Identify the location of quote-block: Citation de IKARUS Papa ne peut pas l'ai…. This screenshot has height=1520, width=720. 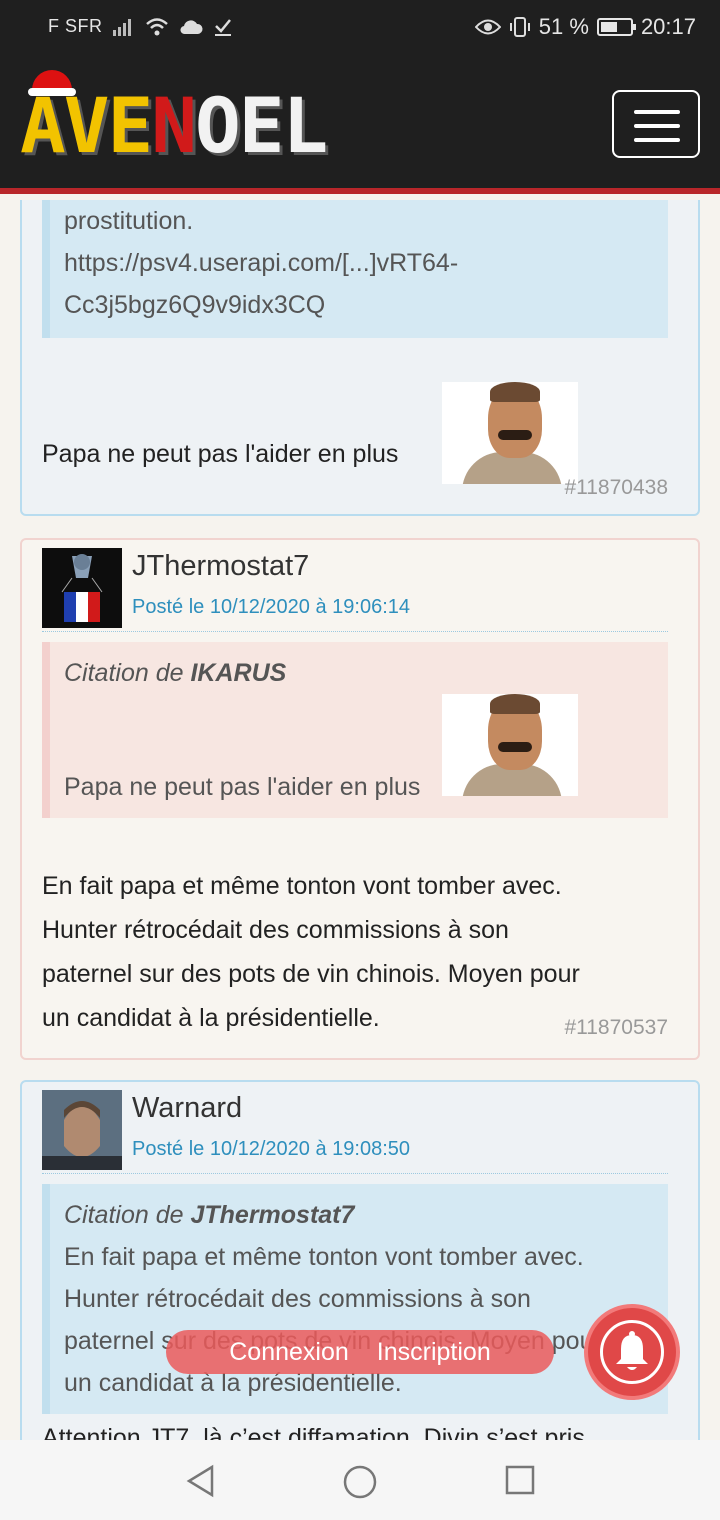
(355, 730).